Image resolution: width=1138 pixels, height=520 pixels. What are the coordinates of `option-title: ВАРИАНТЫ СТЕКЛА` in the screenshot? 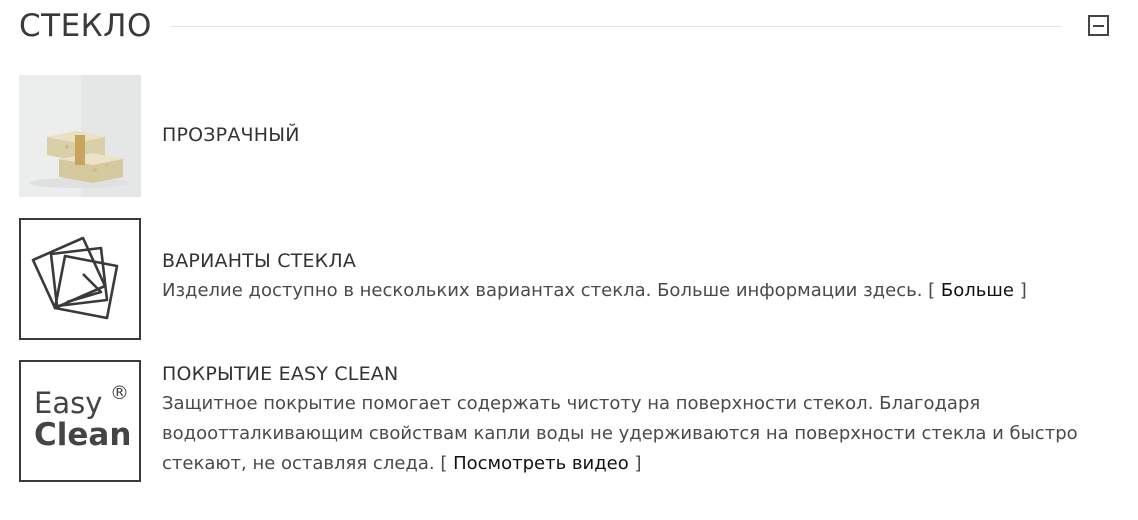 It's located at (259, 261).